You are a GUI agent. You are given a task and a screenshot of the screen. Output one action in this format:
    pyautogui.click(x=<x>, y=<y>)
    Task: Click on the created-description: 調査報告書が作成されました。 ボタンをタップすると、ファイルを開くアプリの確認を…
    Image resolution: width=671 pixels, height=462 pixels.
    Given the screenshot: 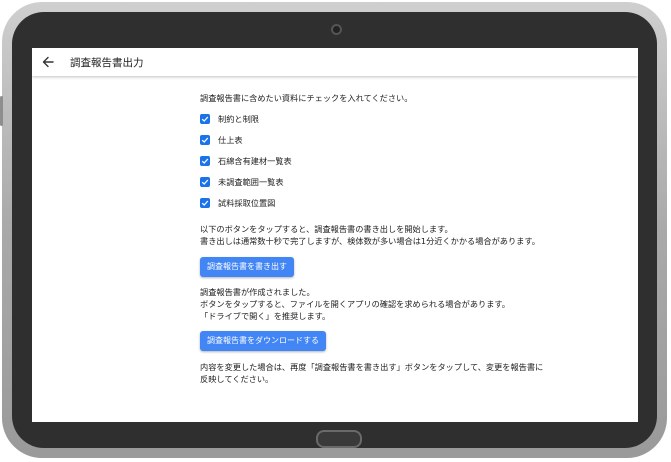 What is the action you would take?
    pyautogui.click(x=410, y=304)
    